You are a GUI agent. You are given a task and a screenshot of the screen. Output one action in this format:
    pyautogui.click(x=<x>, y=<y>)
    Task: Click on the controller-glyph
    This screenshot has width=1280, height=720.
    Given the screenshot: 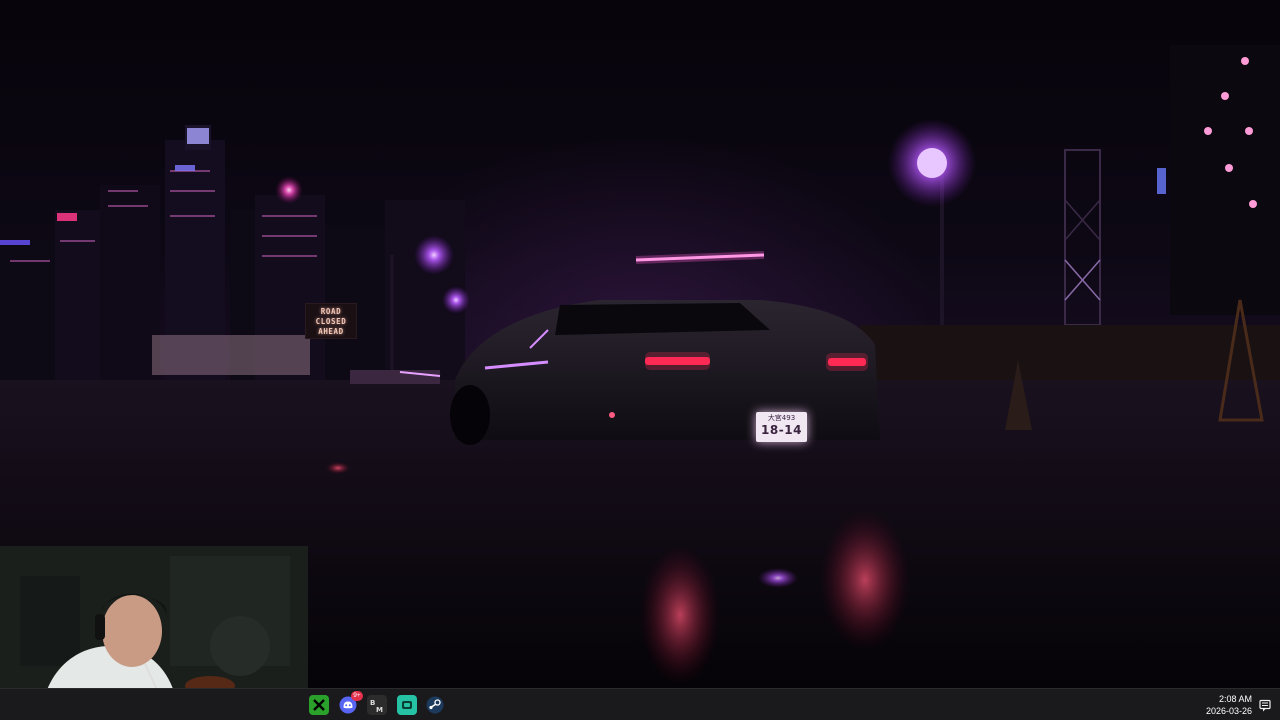 What is the action you would take?
    pyautogui.click(x=407, y=705)
    